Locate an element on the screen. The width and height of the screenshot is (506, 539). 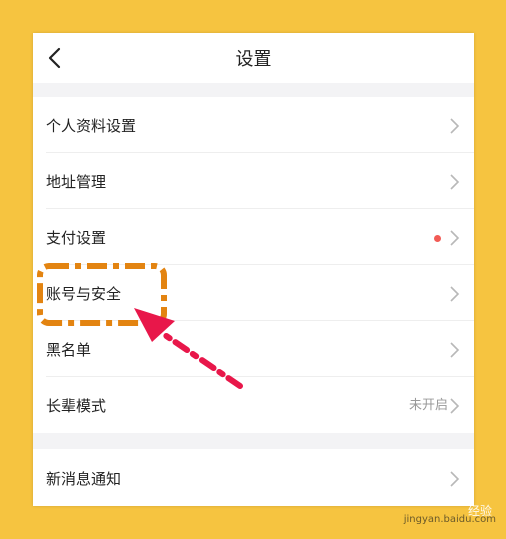
watermark-brand: Bai is located at coordinates (451, 496).